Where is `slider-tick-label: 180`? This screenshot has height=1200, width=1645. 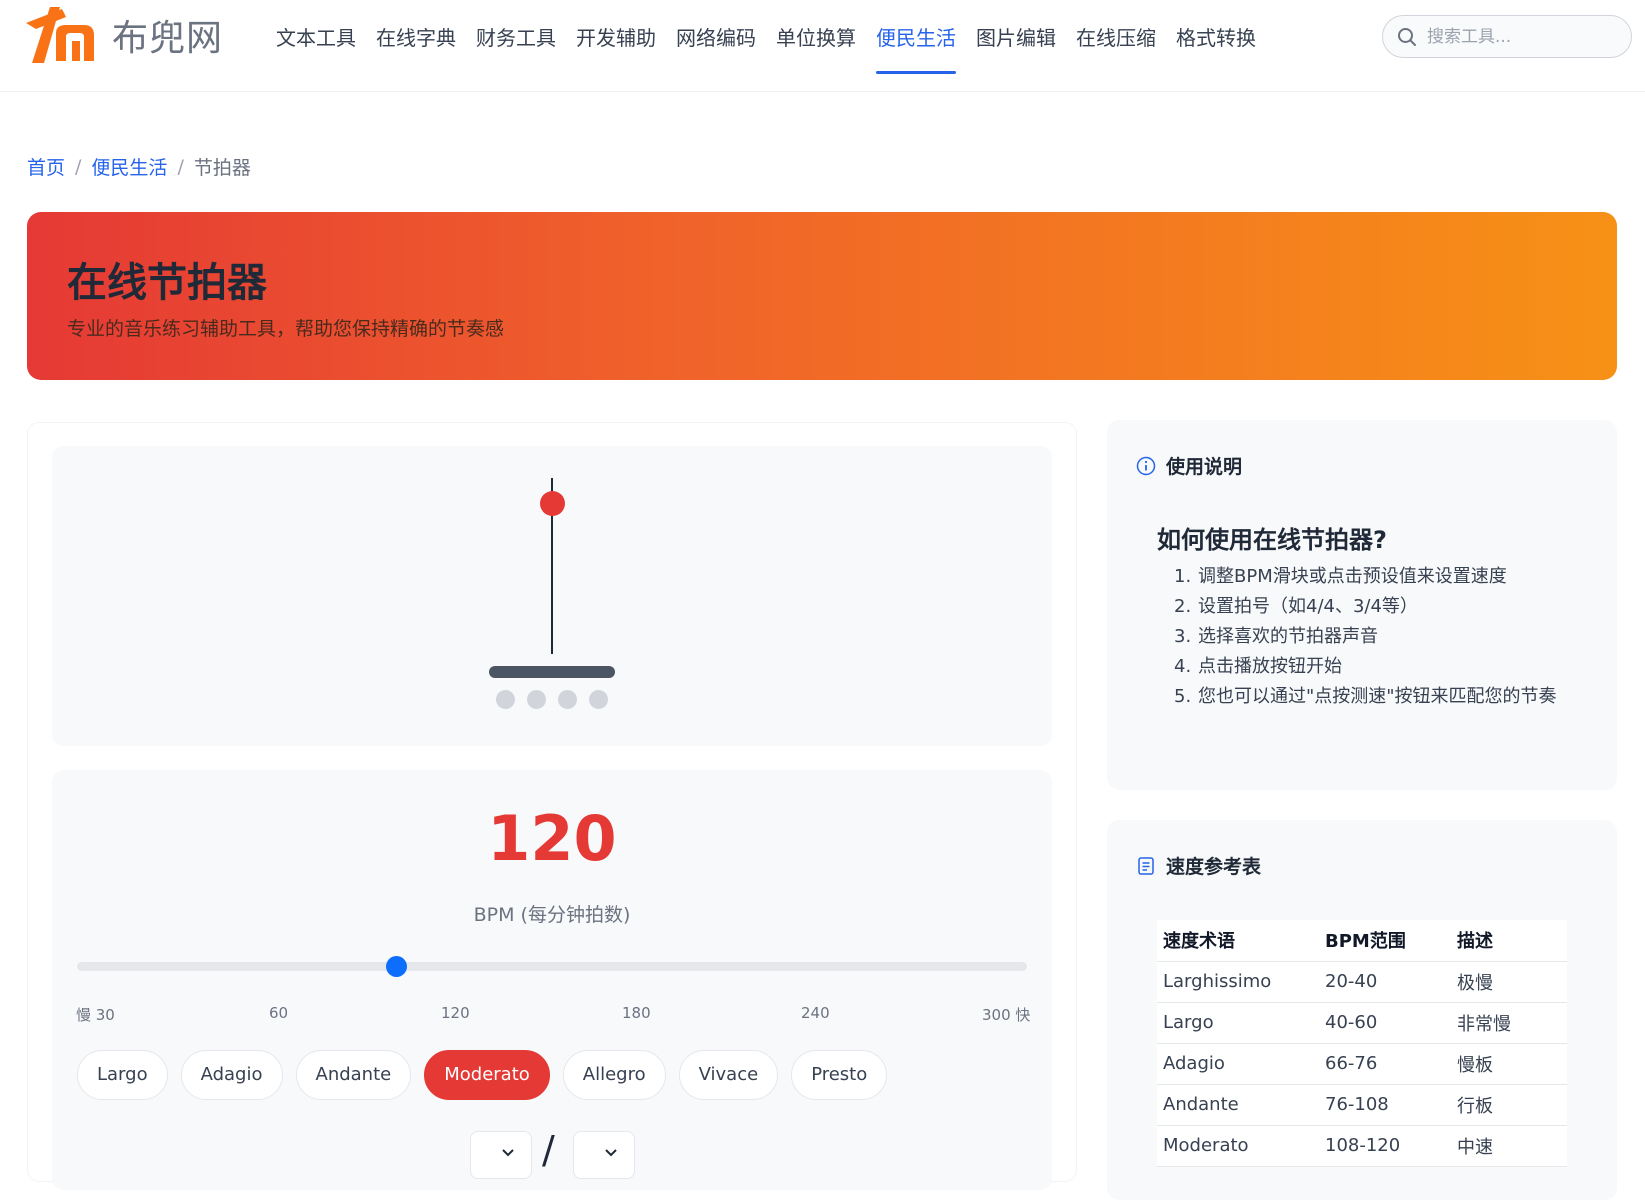 slider-tick-label: 180 is located at coordinates (636, 1013).